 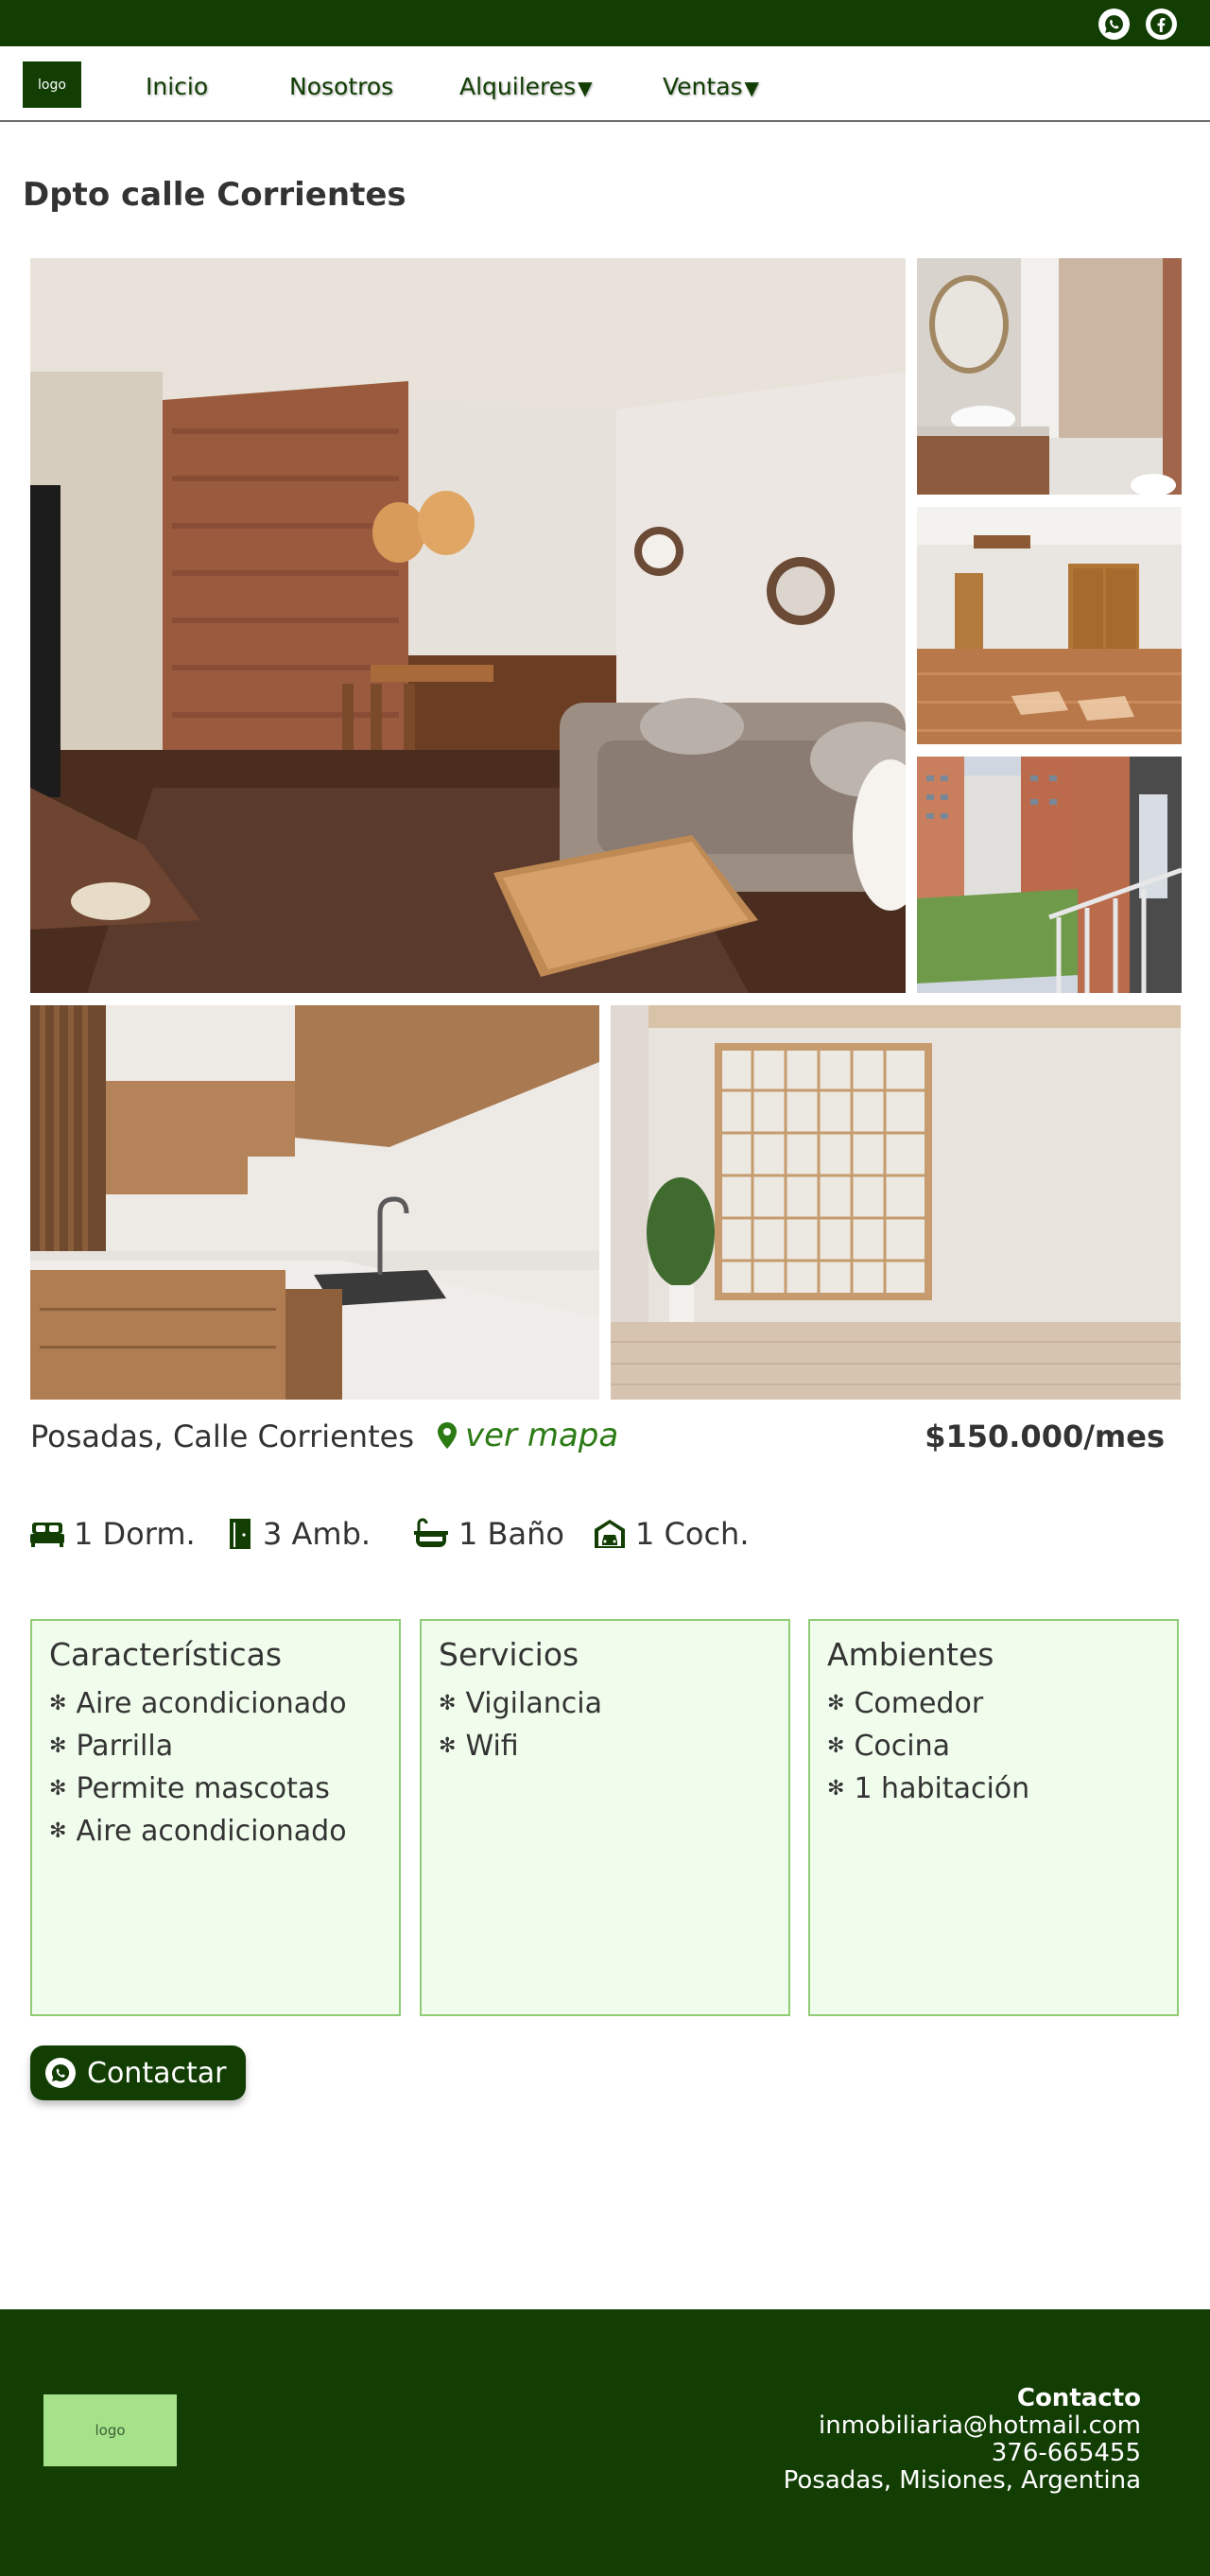 I want to click on card-title: Características, so click(x=166, y=1654).